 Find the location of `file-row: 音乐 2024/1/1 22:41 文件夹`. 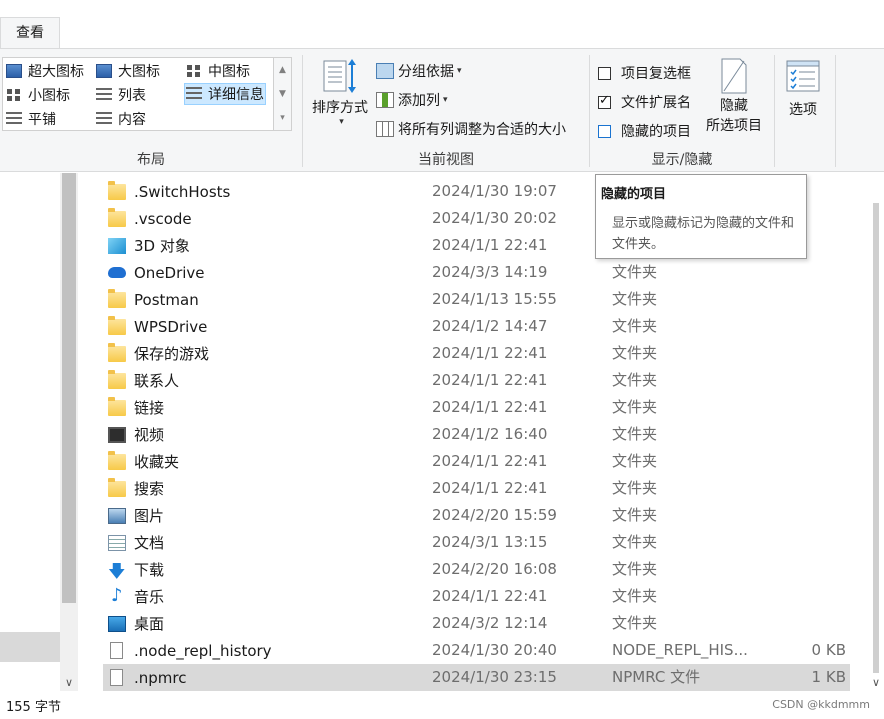

file-row: 音乐 2024/1/1 22:41 文件夹 is located at coordinates (476, 596).